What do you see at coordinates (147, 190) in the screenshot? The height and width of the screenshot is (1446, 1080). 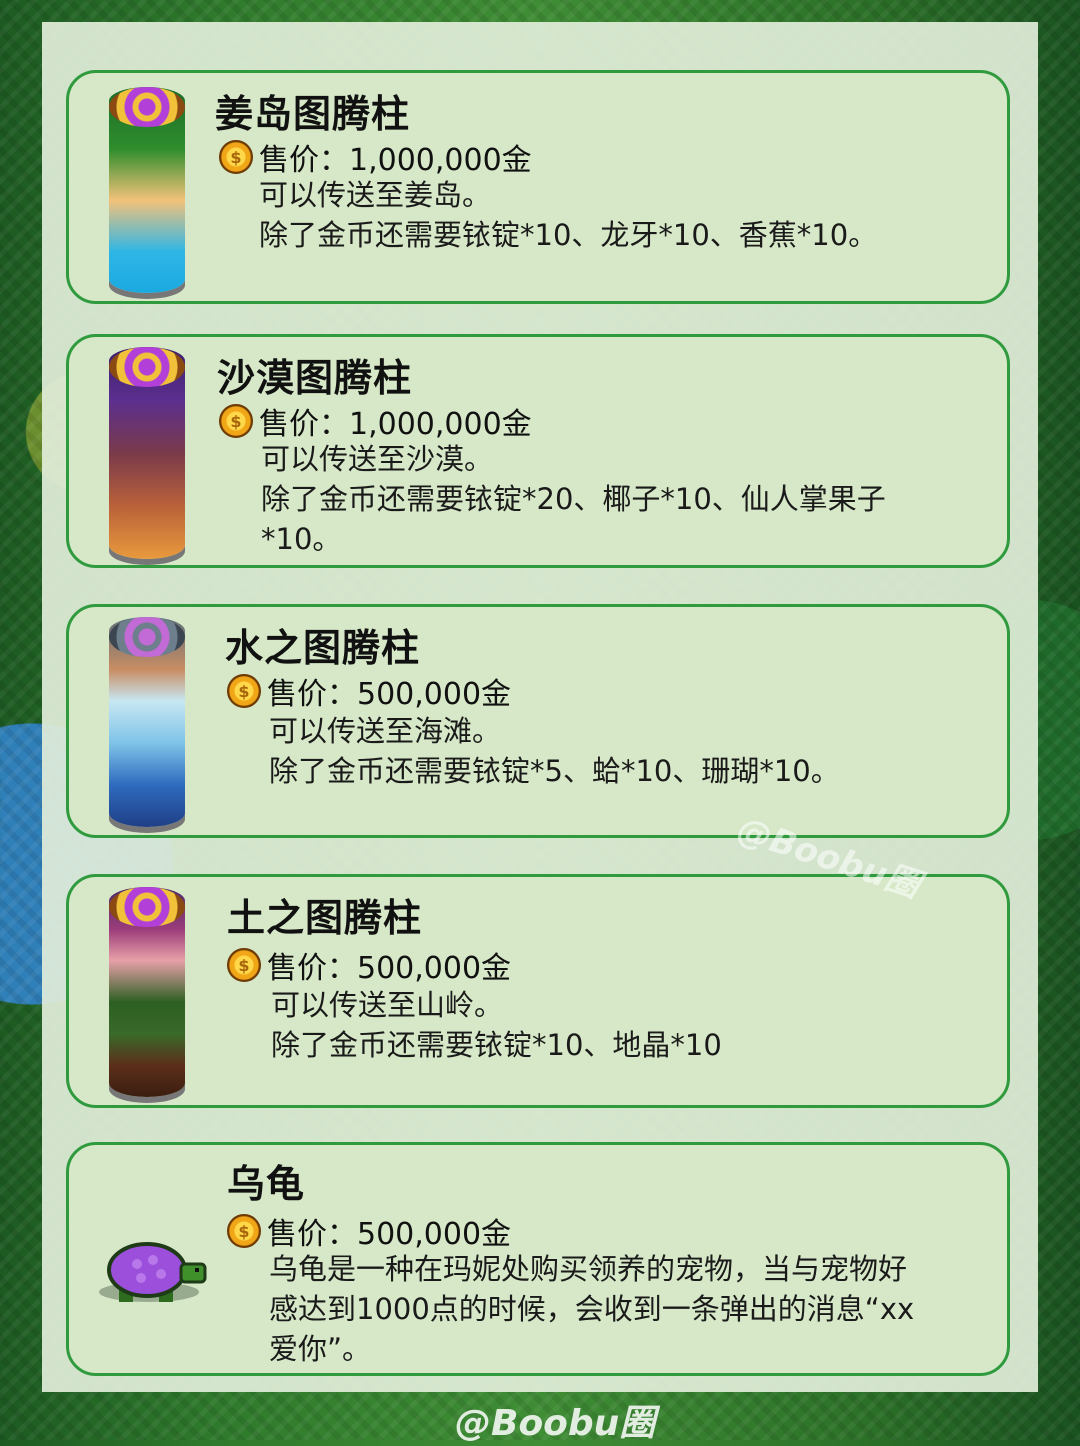 I see `ginger-island-totem-icon` at bounding box center [147, 190].